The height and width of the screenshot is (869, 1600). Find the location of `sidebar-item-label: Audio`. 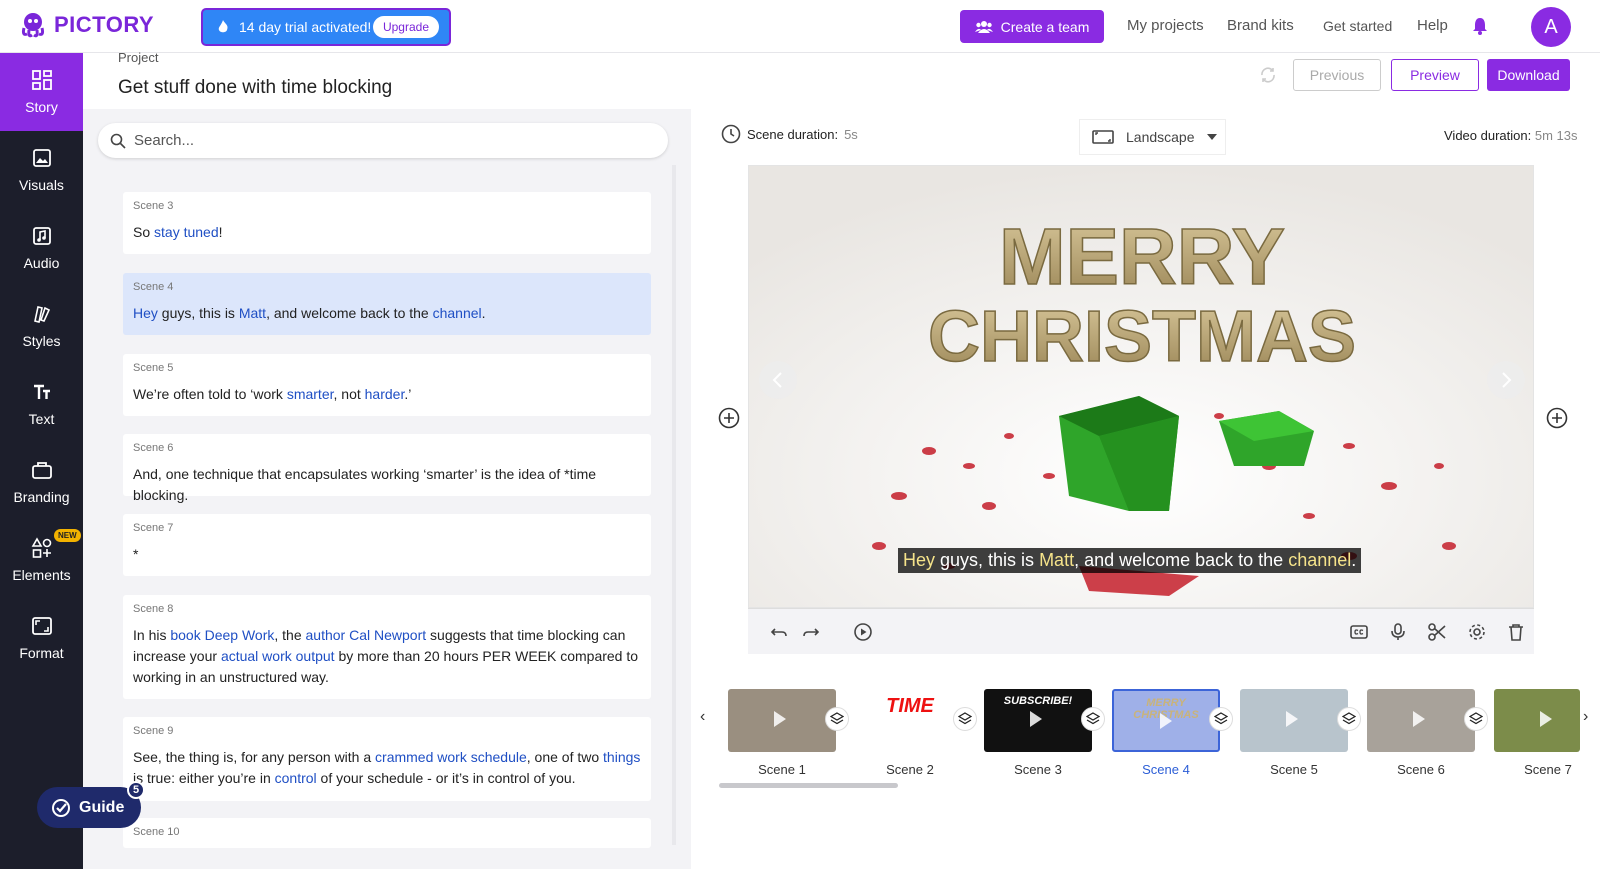

sidebar-item-label: Audio is located at coordinates (41, 263).